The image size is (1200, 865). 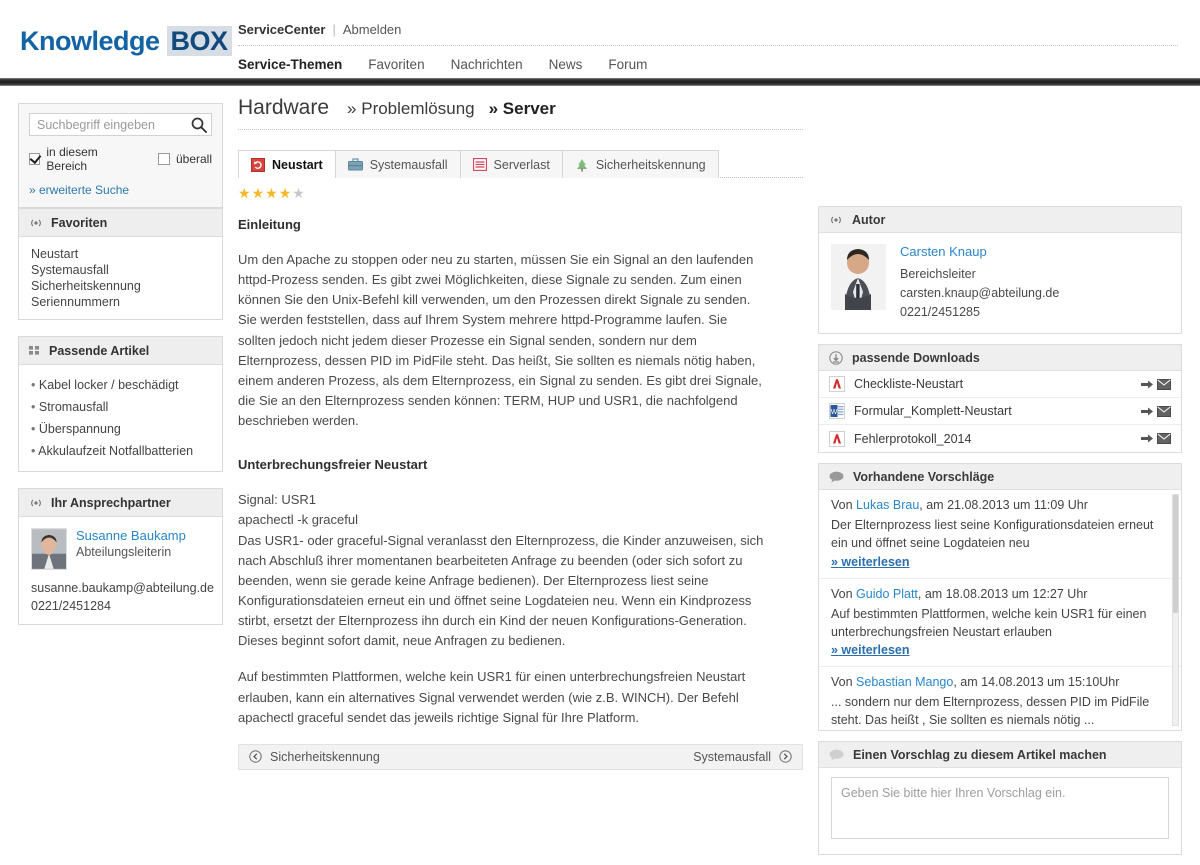 What do you see at coordinates (120, 254) in the screenshot?
I see `list-item: Neustart` at bounding box center [120, 254].